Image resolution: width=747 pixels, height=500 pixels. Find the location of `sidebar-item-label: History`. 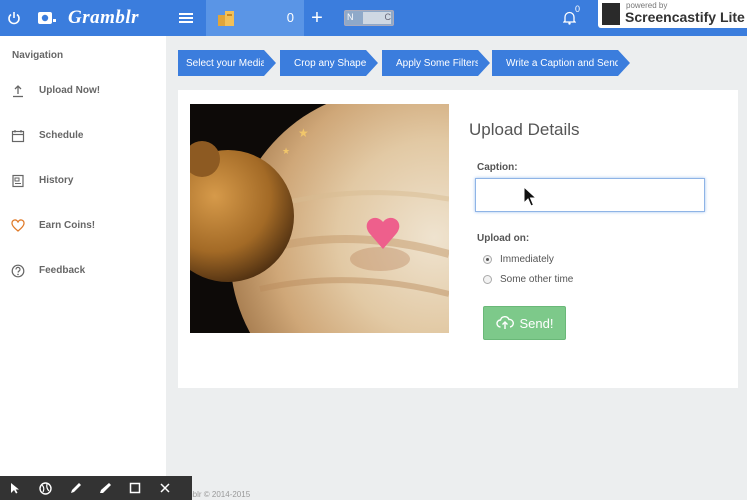

sidebar-item-label: History is located at coordinates (56, 180).